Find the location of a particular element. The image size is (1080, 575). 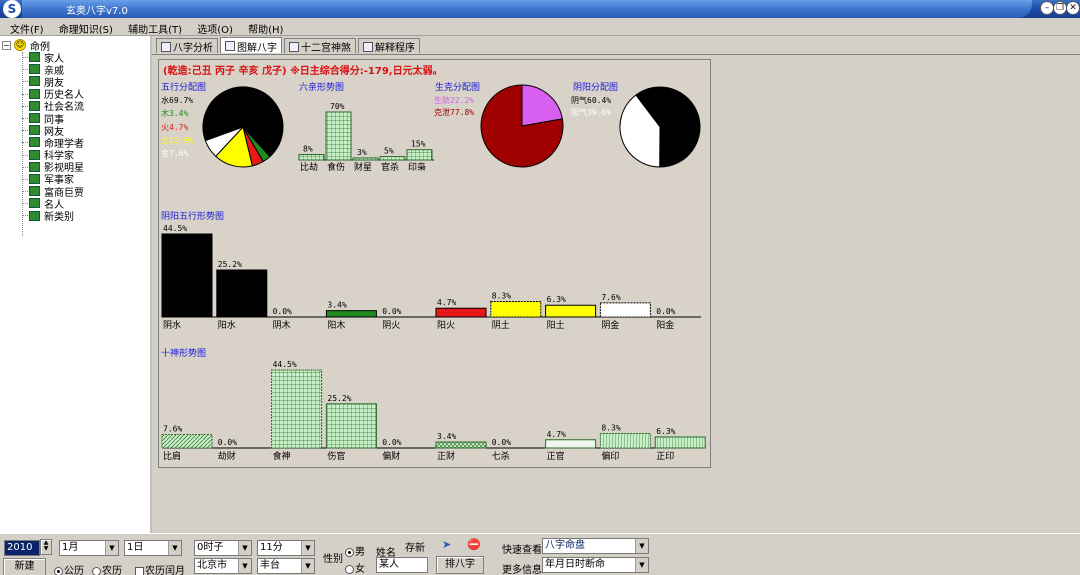

lunar-calendar-option: 农历 is located at coordinates (107, 568).